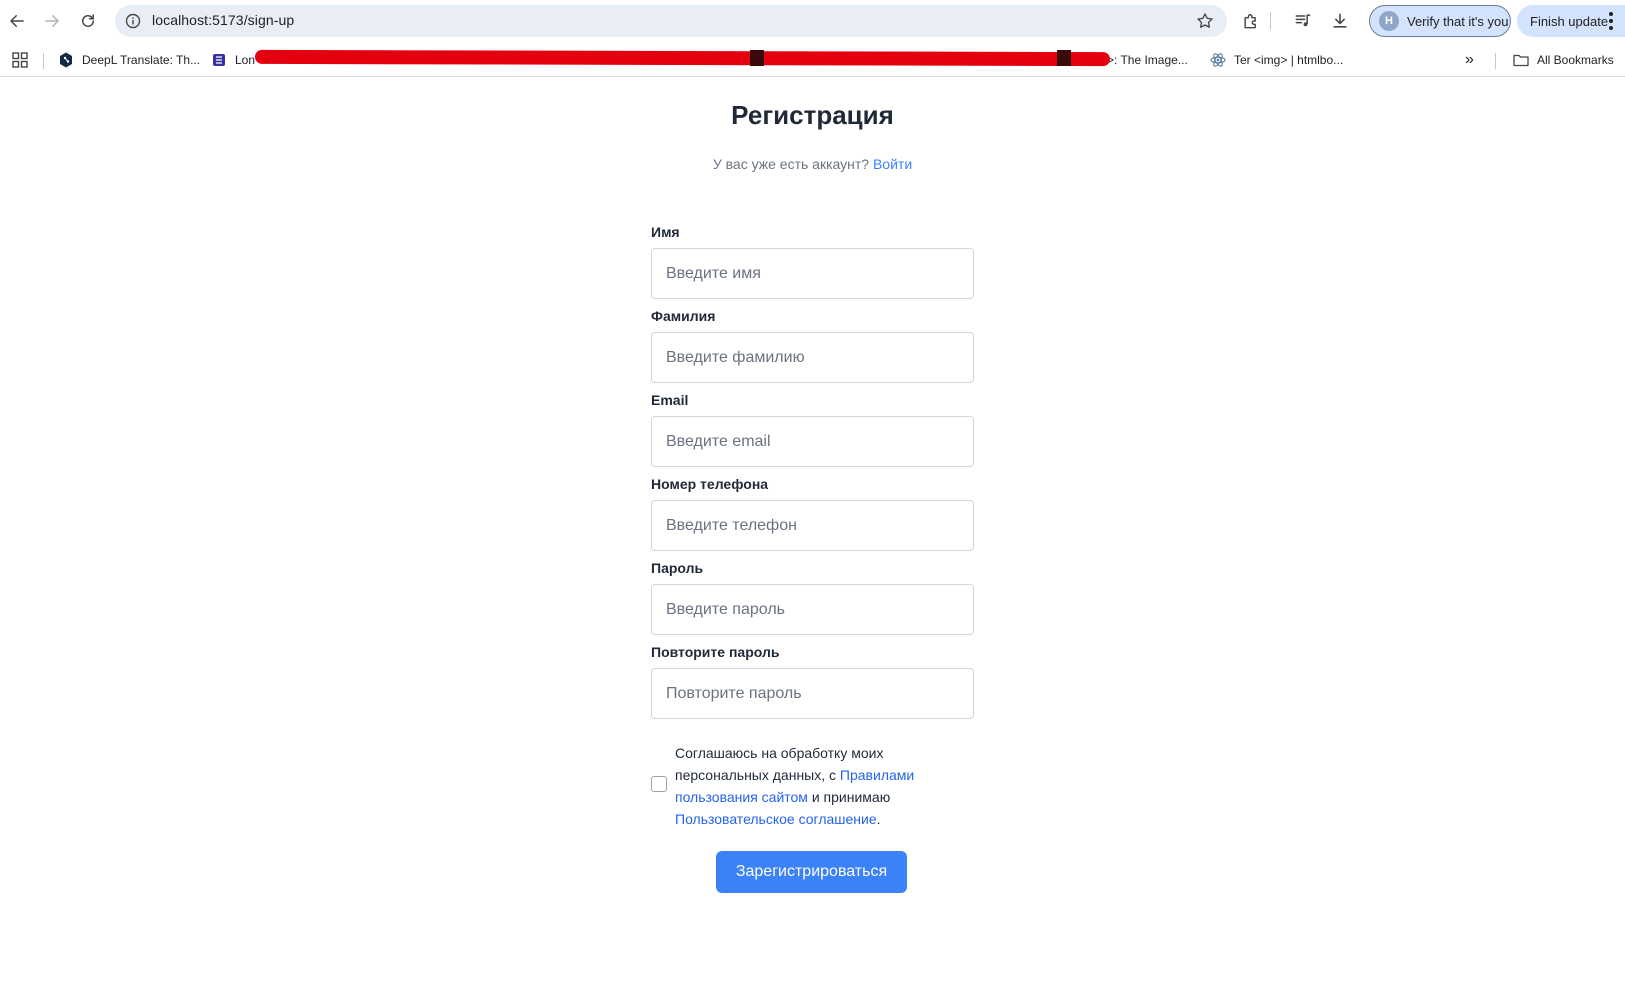  I want to click on password-input, so click(812, 609).